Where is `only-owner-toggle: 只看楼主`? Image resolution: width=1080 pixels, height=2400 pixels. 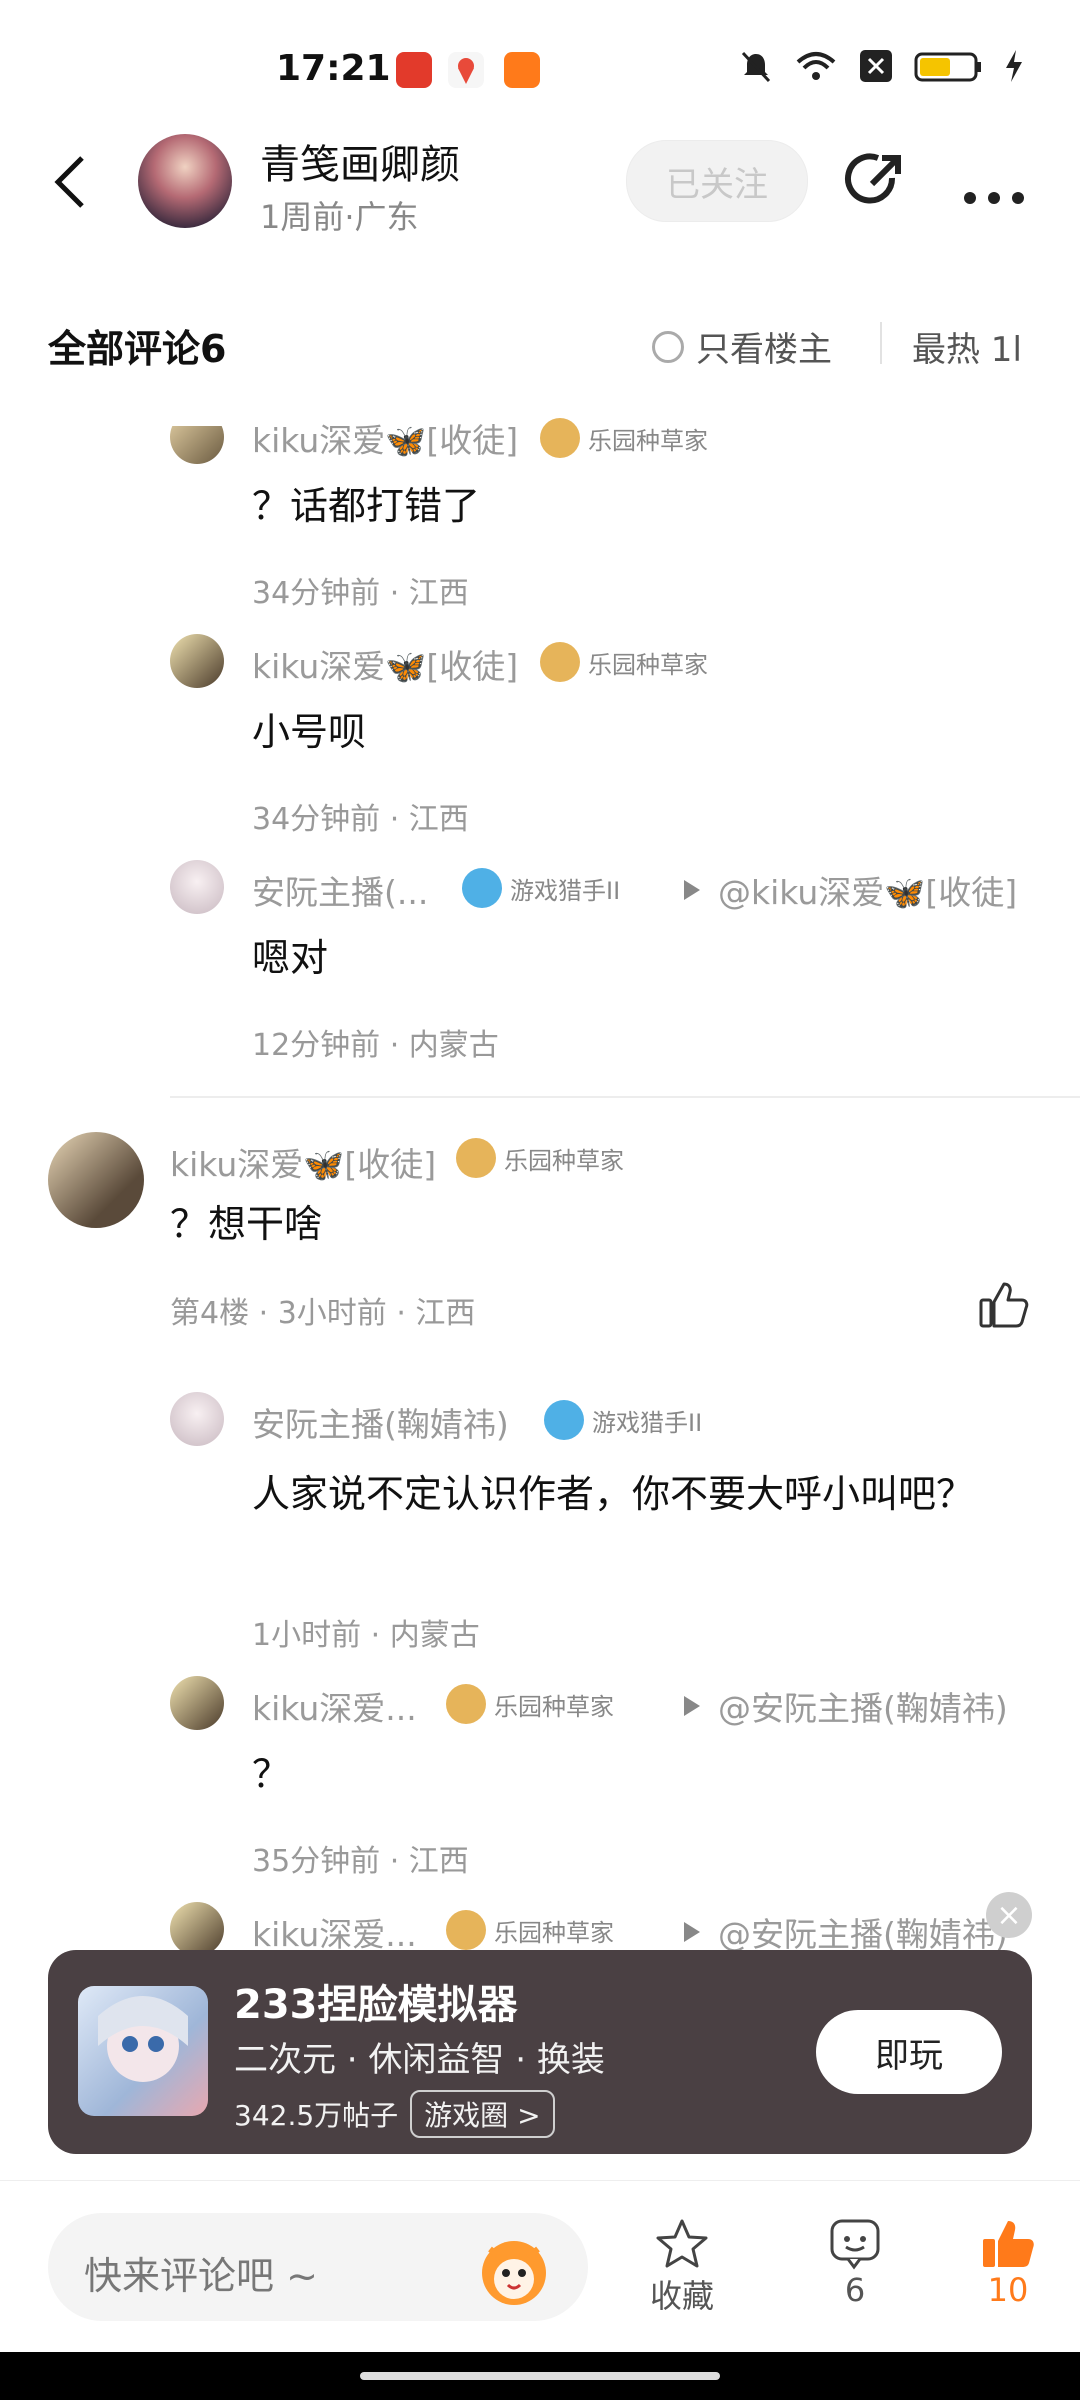 only-owner-toggle: 只看楼主 is located at coordinates (742, 346).